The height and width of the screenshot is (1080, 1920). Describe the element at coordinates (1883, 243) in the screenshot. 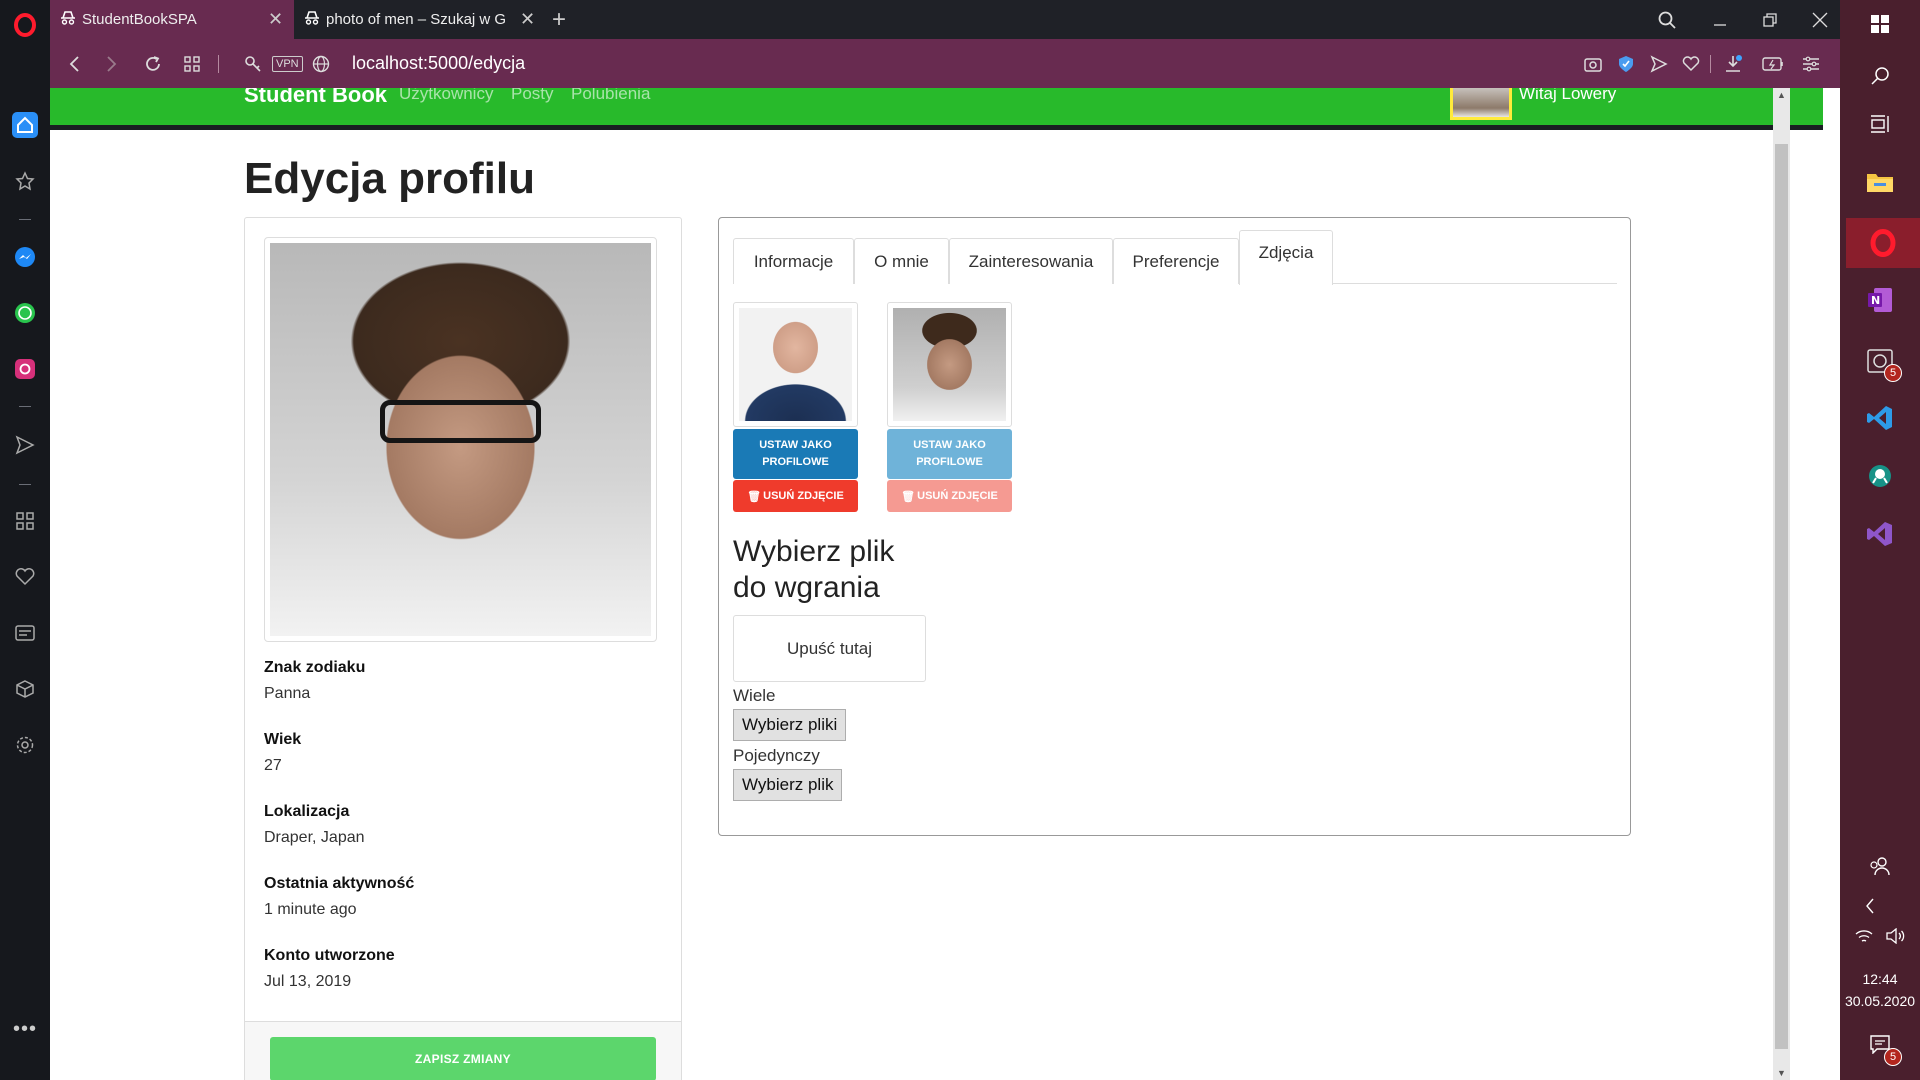

I see `opera-taskbar-icon` at that location.